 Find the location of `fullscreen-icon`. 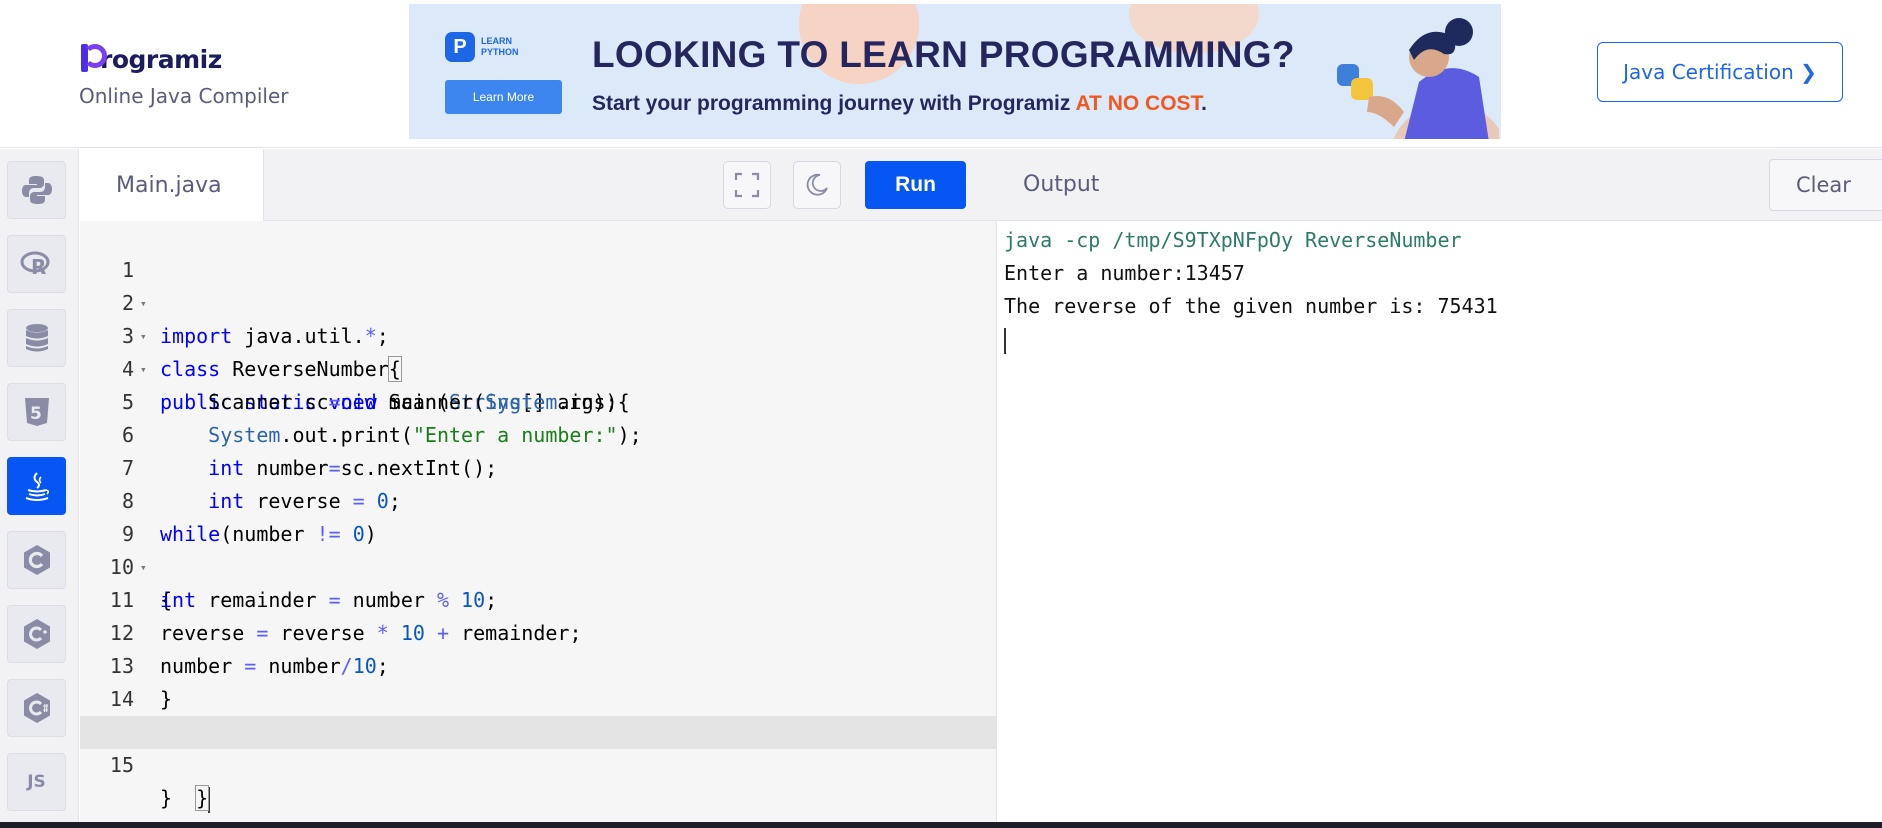

fullscreen-icon is located at coordinates (747, 185).